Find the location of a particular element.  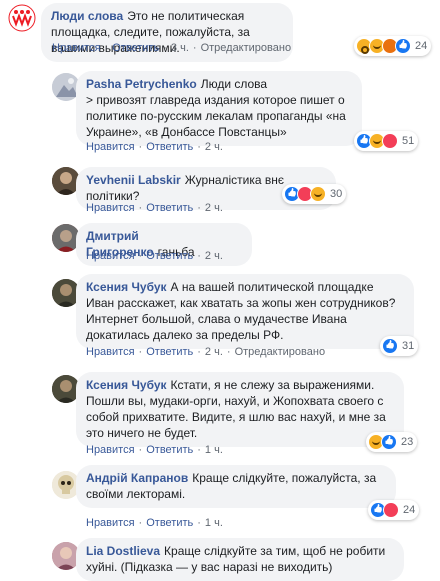

comment-actions: Нравится · Ответить · 2 ч. · Отредактировано is located at coordinates (206, 352).